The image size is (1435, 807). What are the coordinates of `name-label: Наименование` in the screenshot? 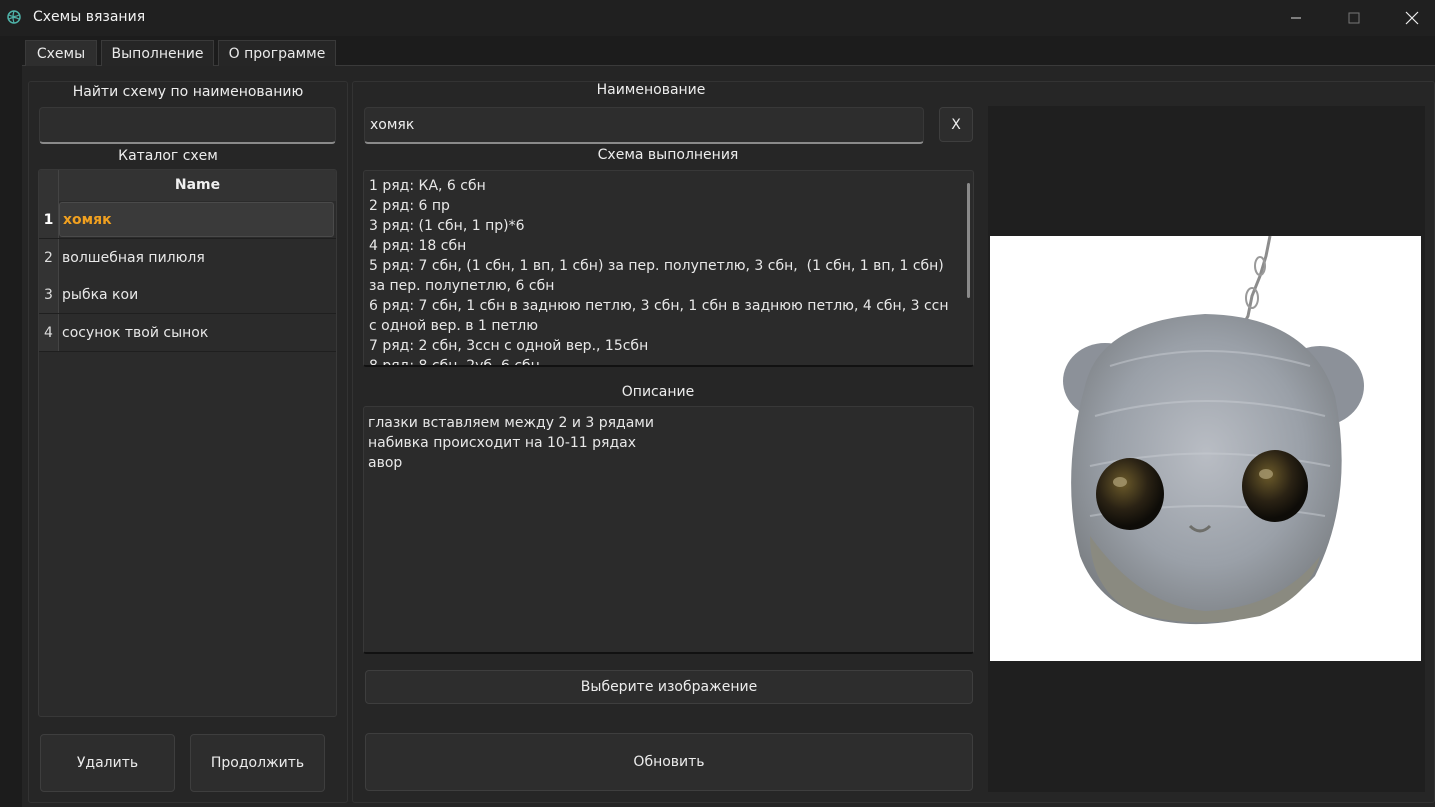 It's located at (651, 90).